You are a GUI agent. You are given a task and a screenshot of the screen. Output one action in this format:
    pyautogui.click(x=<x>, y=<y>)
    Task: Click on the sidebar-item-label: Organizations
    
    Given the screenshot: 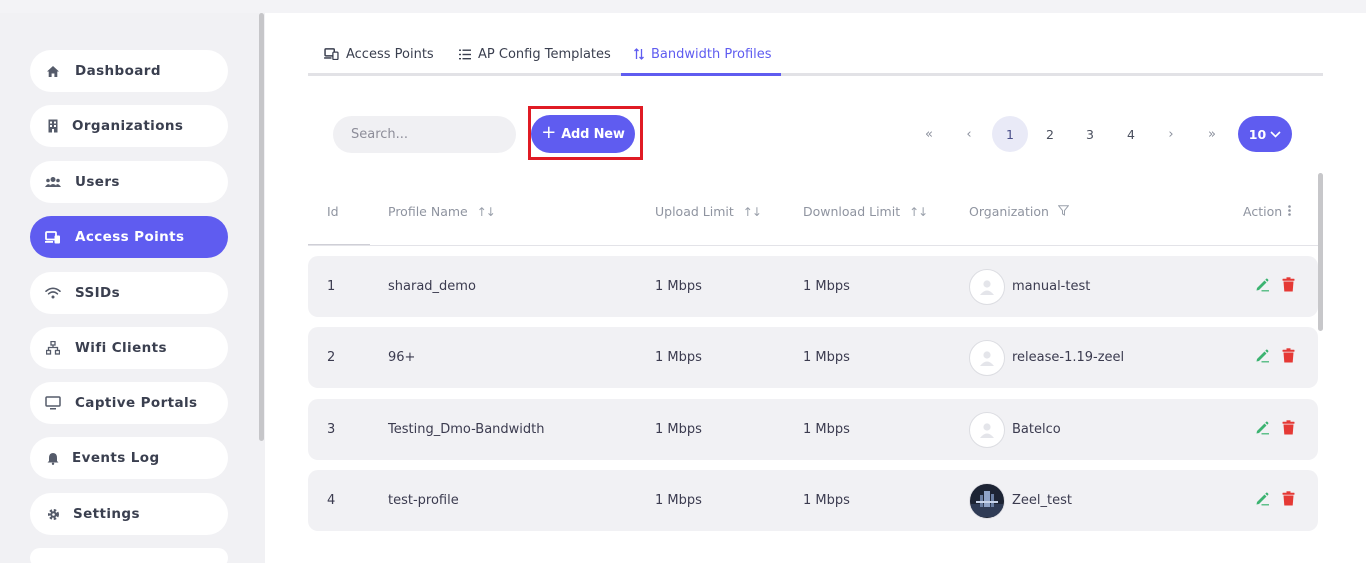 What is the action you would take?
    pyautogui.click(x=128, y=126)
    